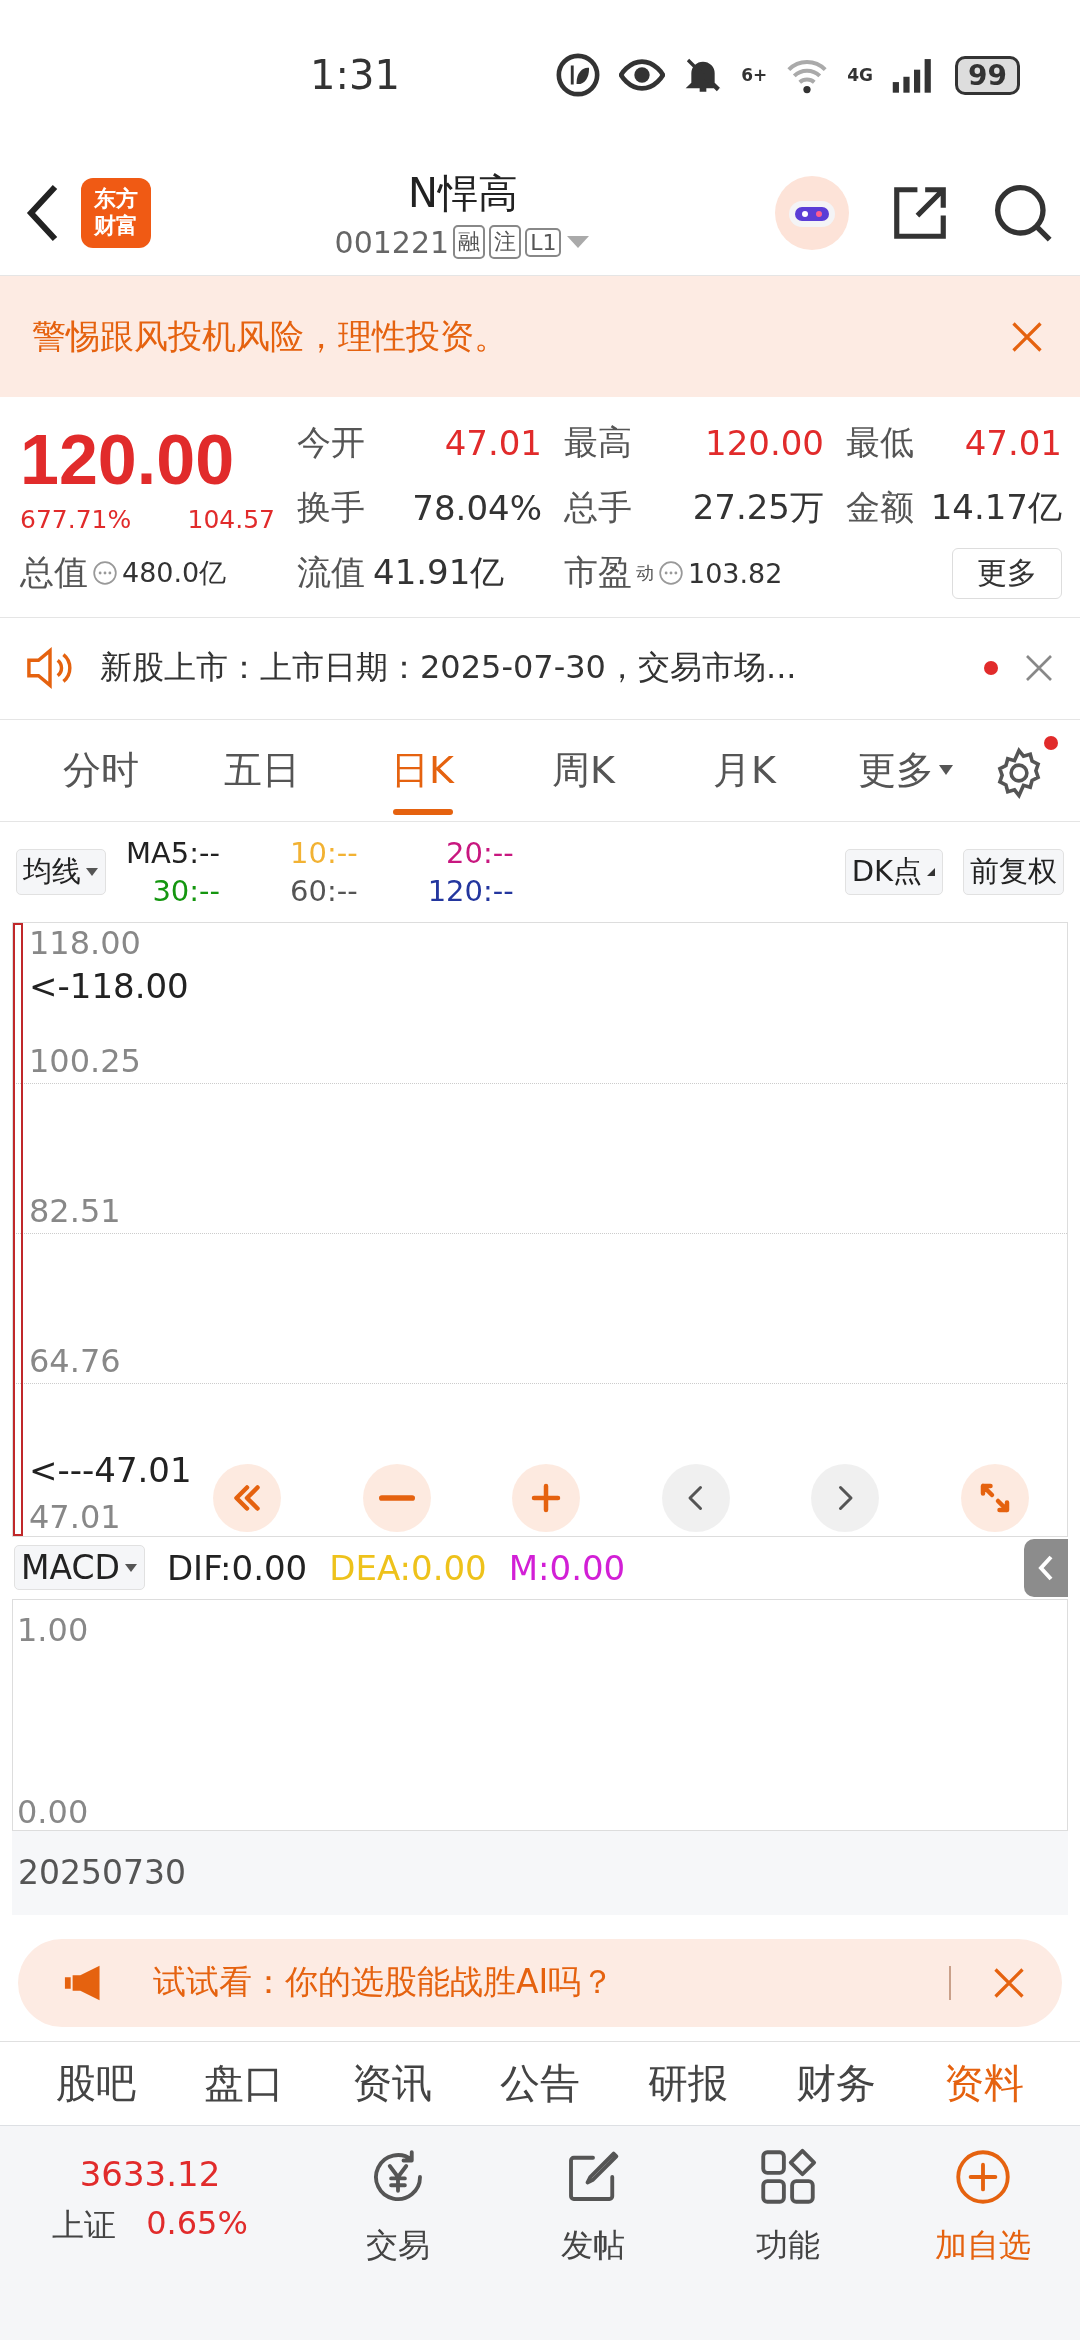 Image resolution: width=1080 pixels, height=2340 pixels. Describe the element at coordinates (1013, 871) in the screenshot. I see `adjust-button: 前复权` at that location.